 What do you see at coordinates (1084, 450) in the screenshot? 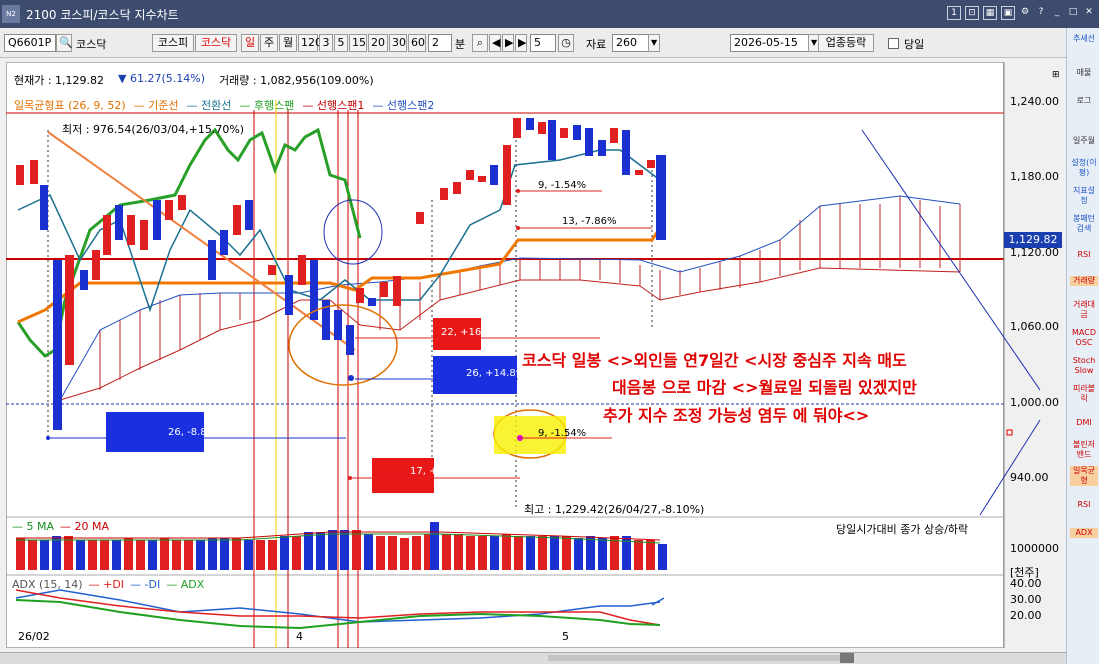
I see `sidebar-bollinger: 볼린저밴드` at bounding box center [1084, 450].